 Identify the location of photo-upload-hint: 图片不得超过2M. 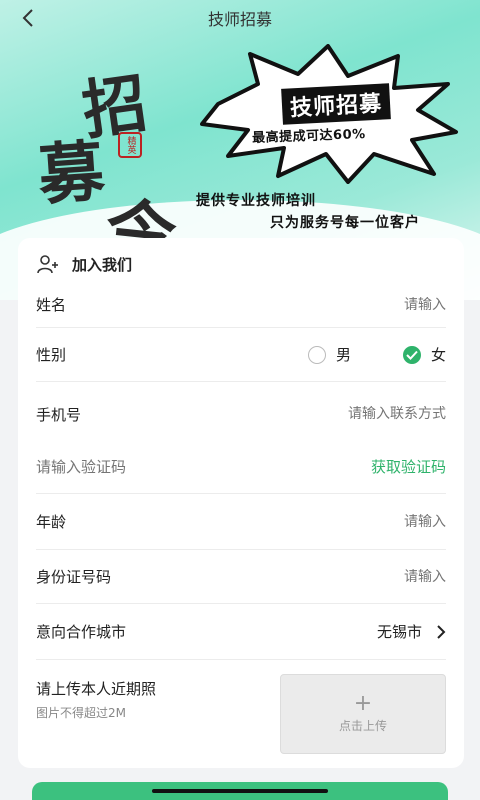
(81, 713).